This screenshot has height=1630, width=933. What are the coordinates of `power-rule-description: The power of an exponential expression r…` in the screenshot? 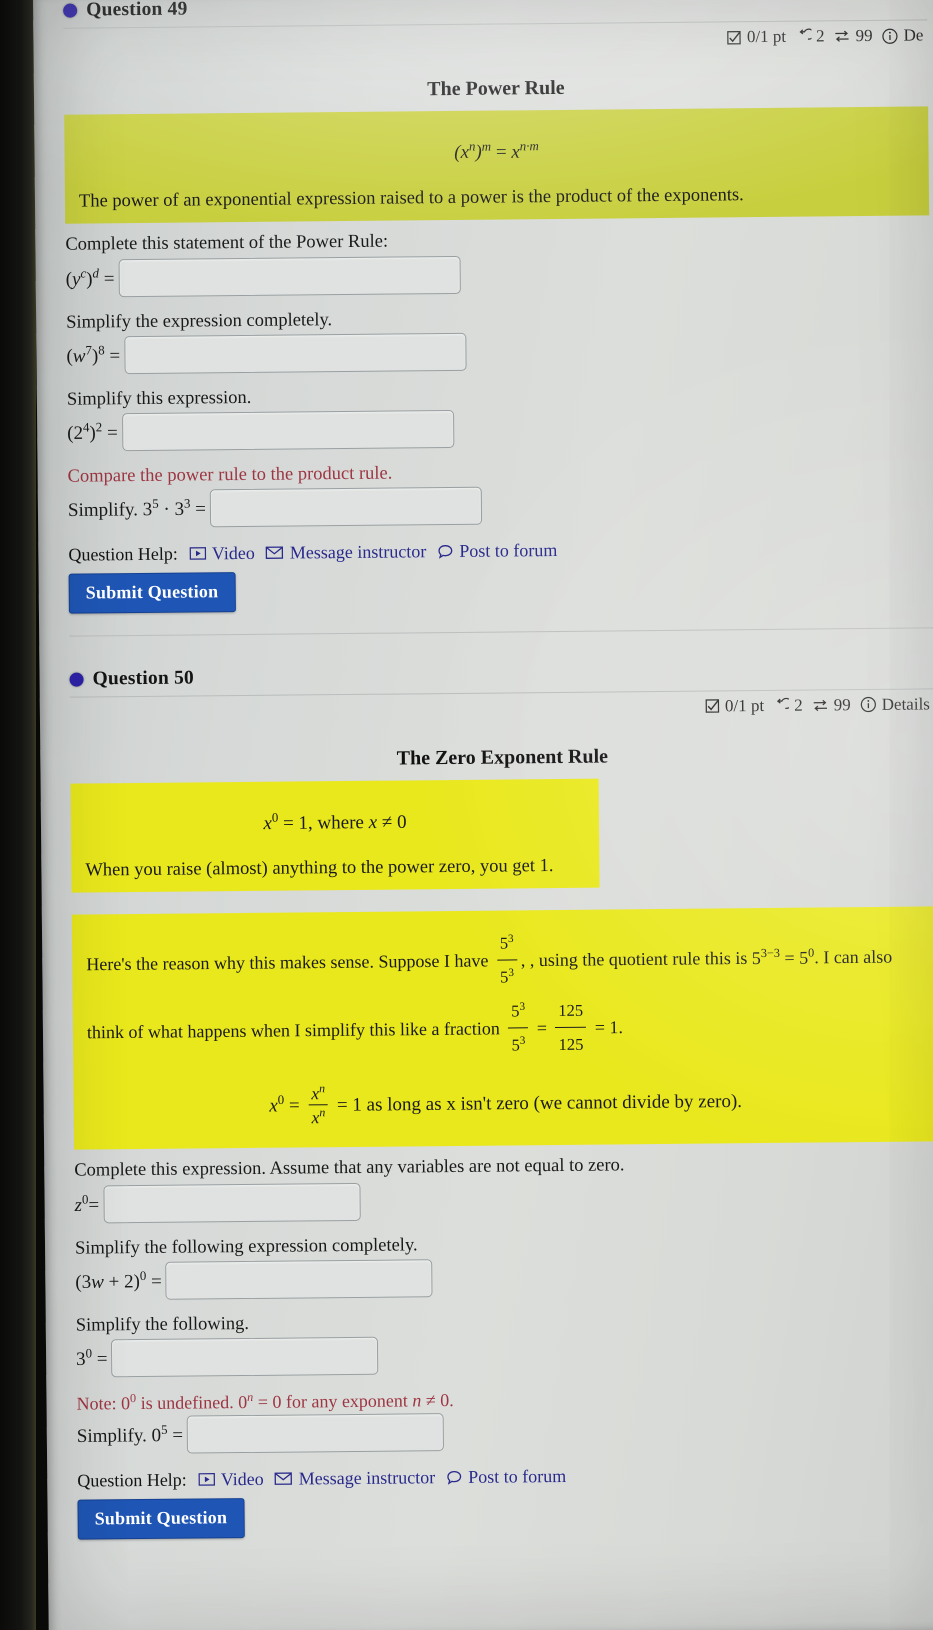 It's located at (411, 198).